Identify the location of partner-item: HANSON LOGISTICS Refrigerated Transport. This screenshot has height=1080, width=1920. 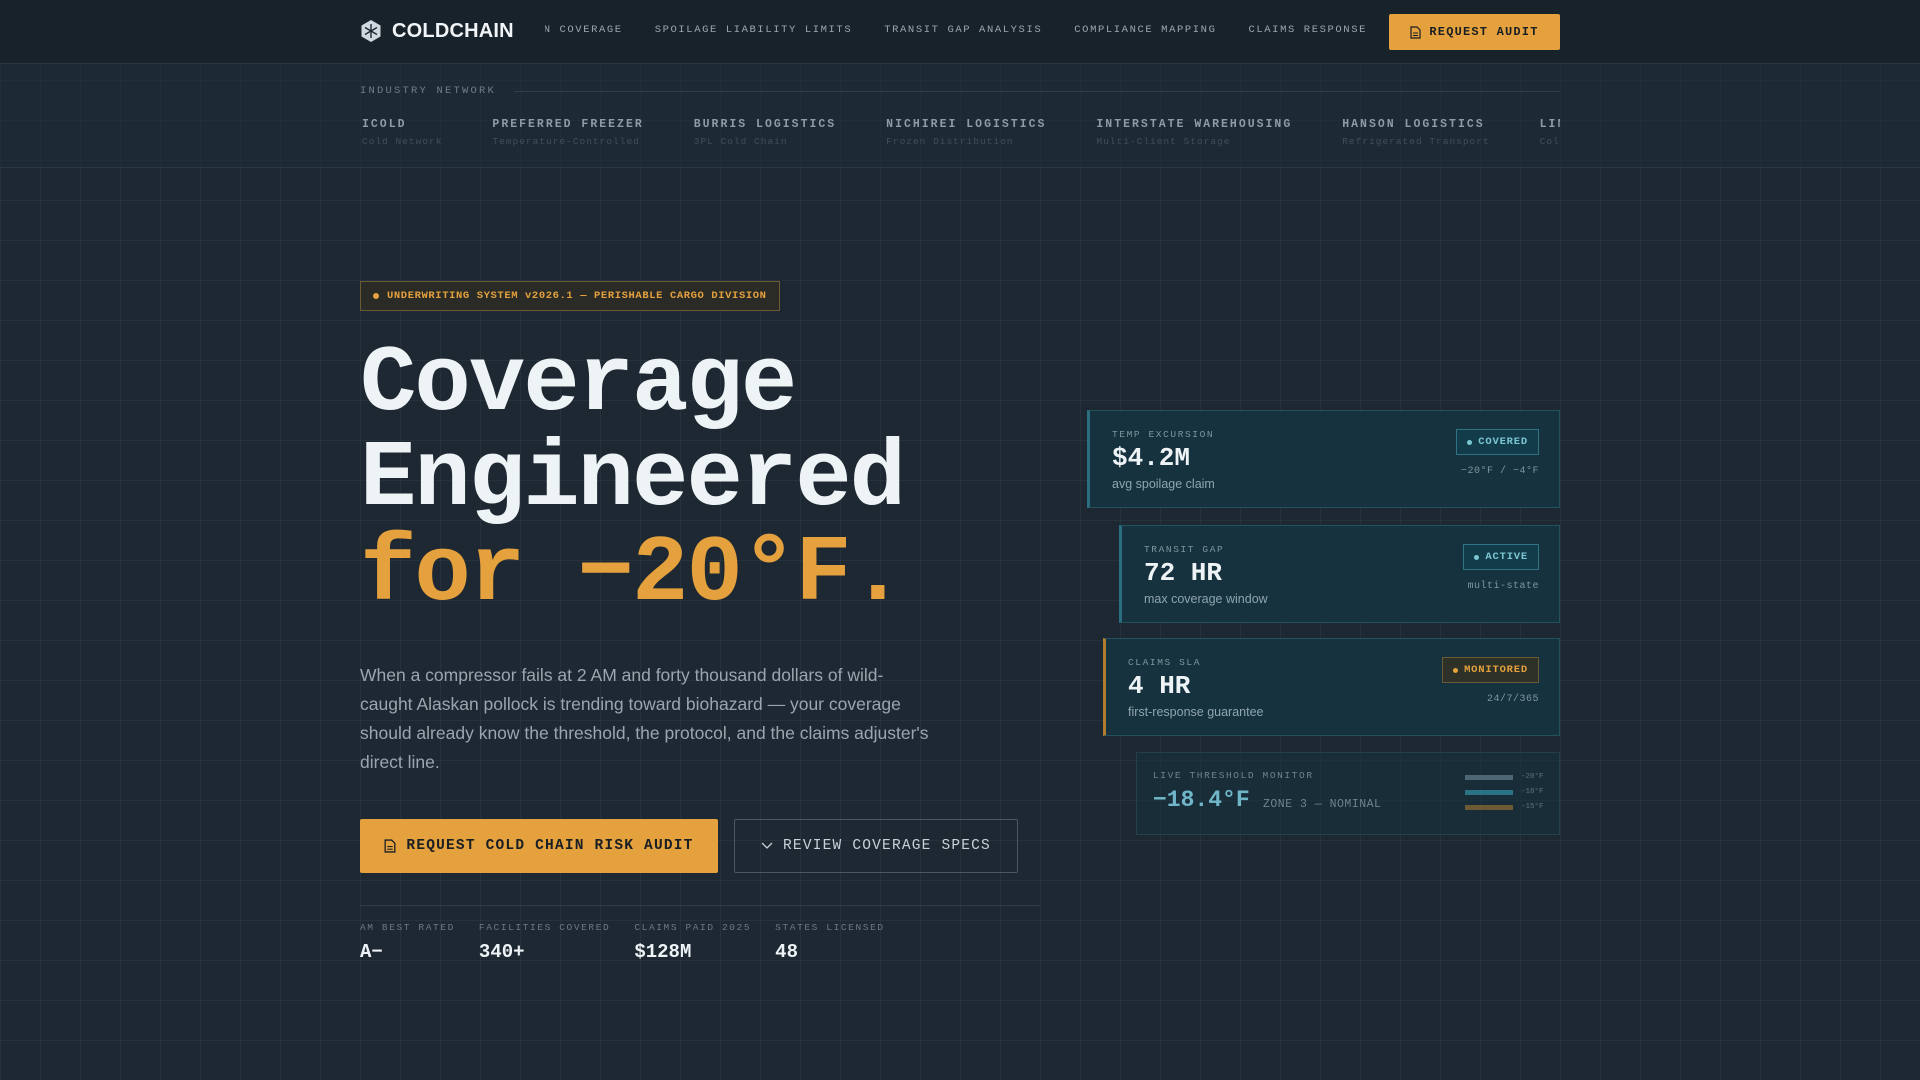
(1415, 132).